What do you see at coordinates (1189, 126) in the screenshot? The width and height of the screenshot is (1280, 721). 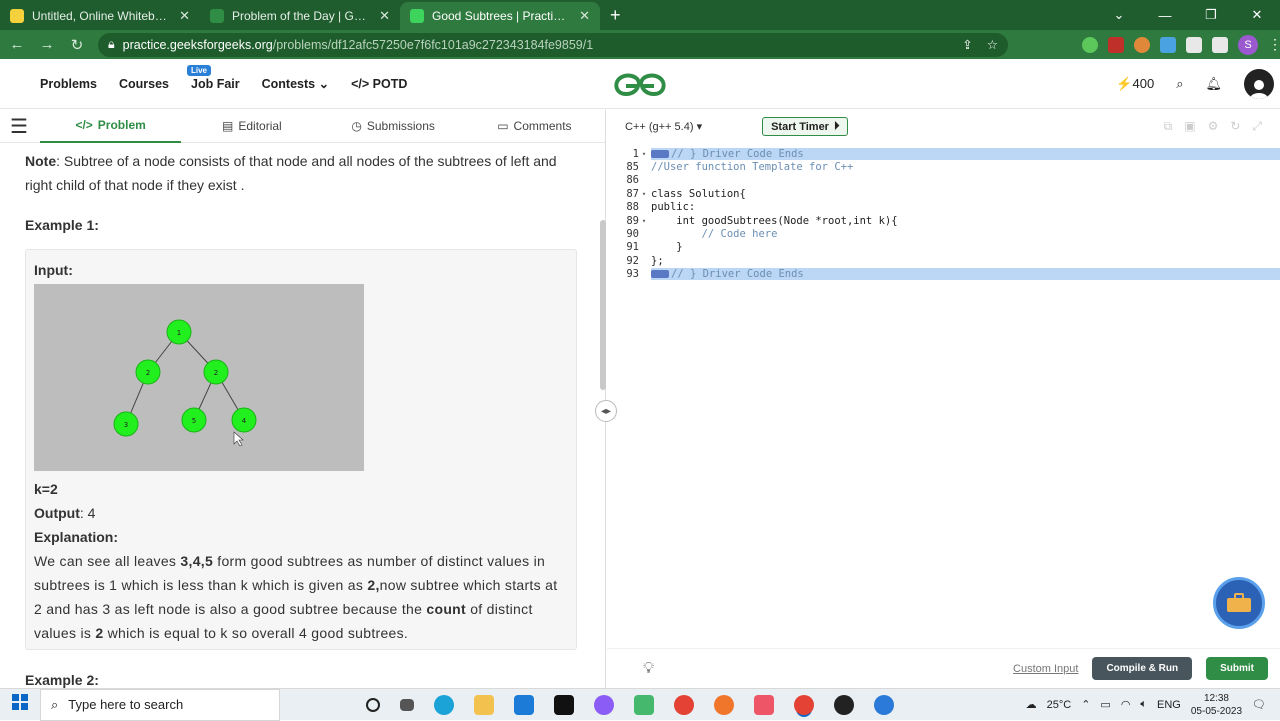 I see `paste-icon: ▣` at bounding box center [1189, 126].